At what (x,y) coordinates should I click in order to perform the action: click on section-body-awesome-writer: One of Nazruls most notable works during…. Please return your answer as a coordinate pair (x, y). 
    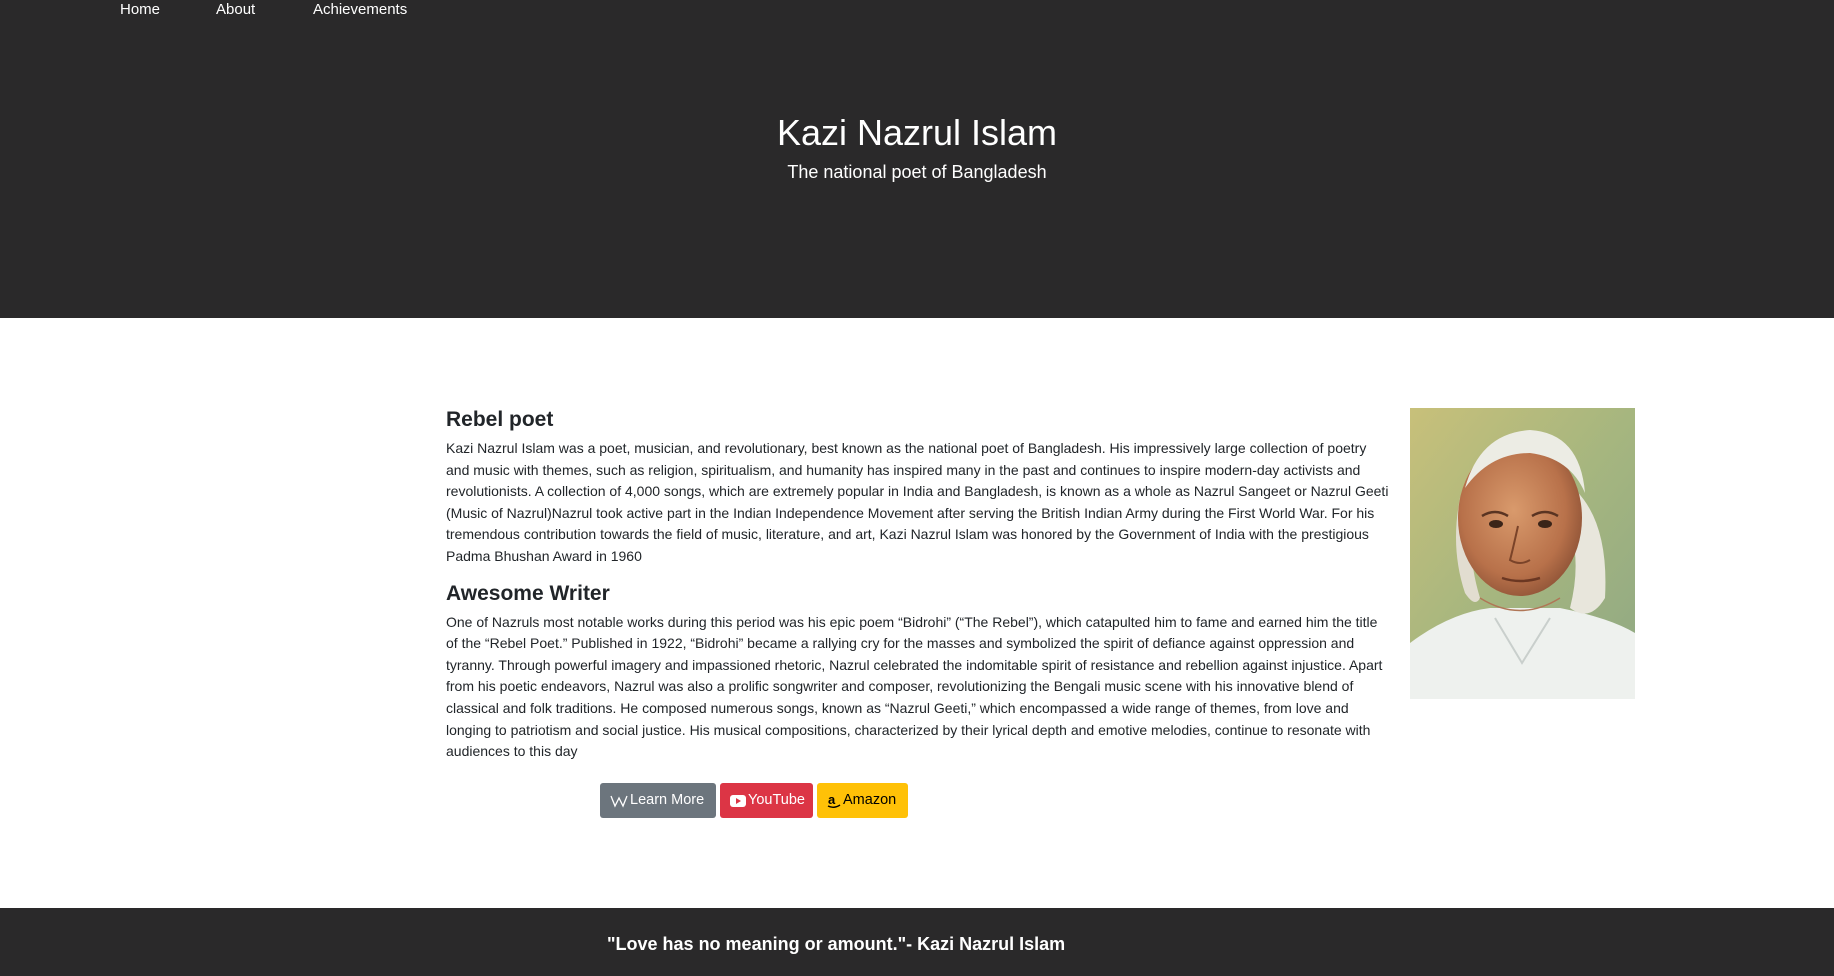
    Looking at the image, I should click on (914, 686).